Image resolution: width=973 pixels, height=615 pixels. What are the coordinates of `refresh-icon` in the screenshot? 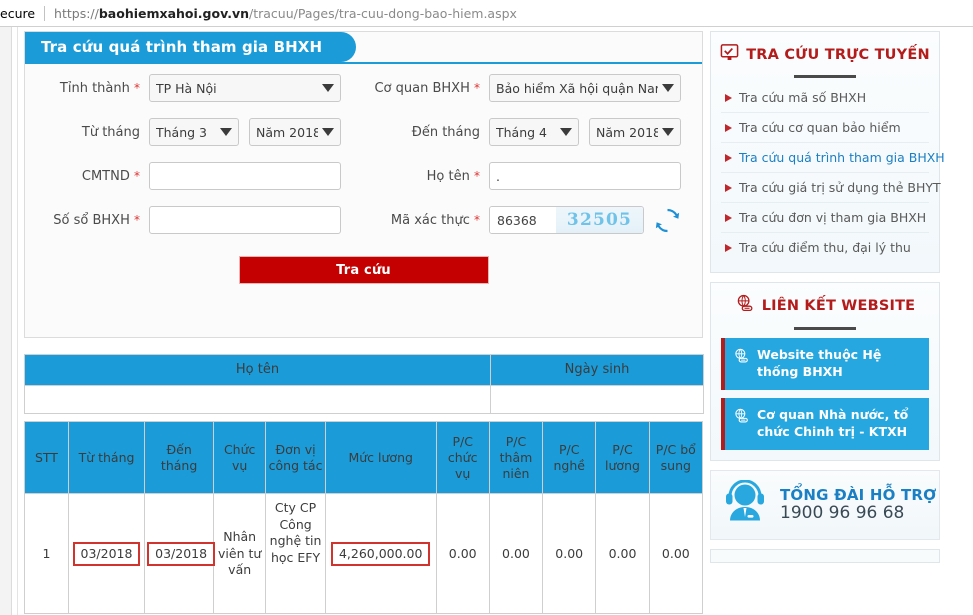 It's located at (667, 220).